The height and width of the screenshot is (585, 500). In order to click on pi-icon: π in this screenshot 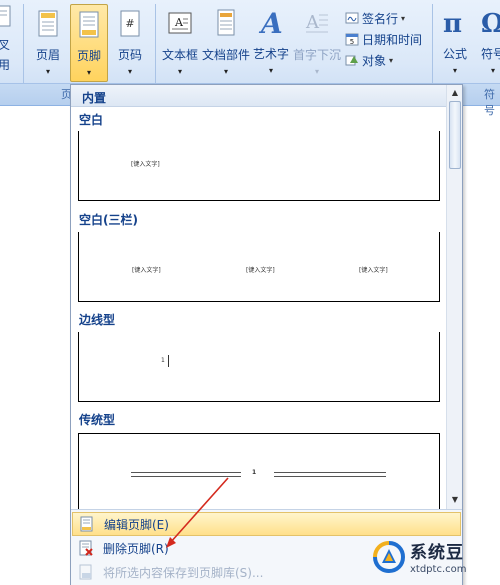, I will do `click(452, 23)`.